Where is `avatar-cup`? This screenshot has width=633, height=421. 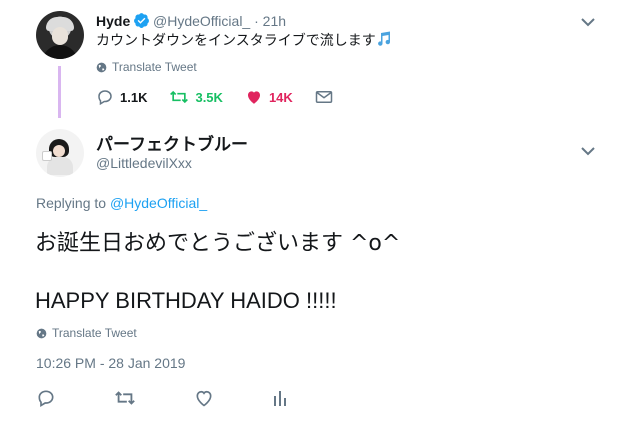
avatar-cup is located at coordinates (47, 156).